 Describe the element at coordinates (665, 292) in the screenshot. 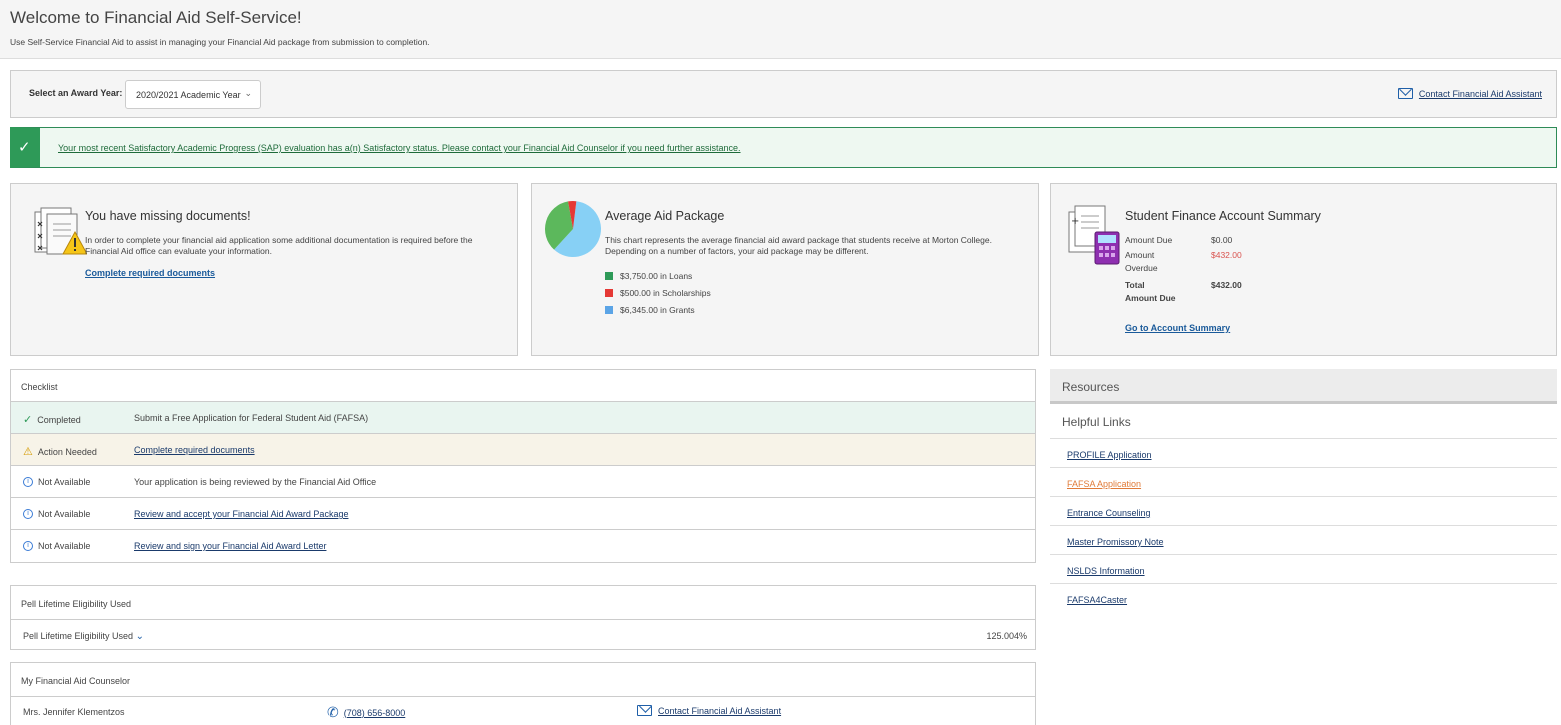

I see `legend-label-scholarships: $500.00 in Scholarships` at that location.